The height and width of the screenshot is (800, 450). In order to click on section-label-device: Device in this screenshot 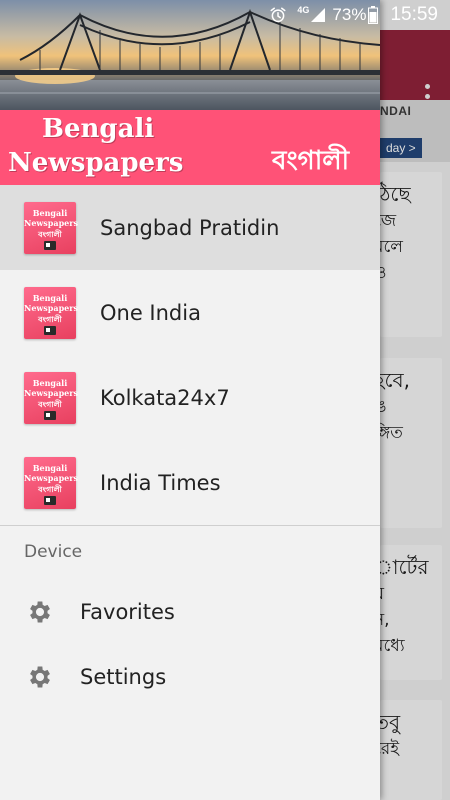, I will do `click(53, 552)`.